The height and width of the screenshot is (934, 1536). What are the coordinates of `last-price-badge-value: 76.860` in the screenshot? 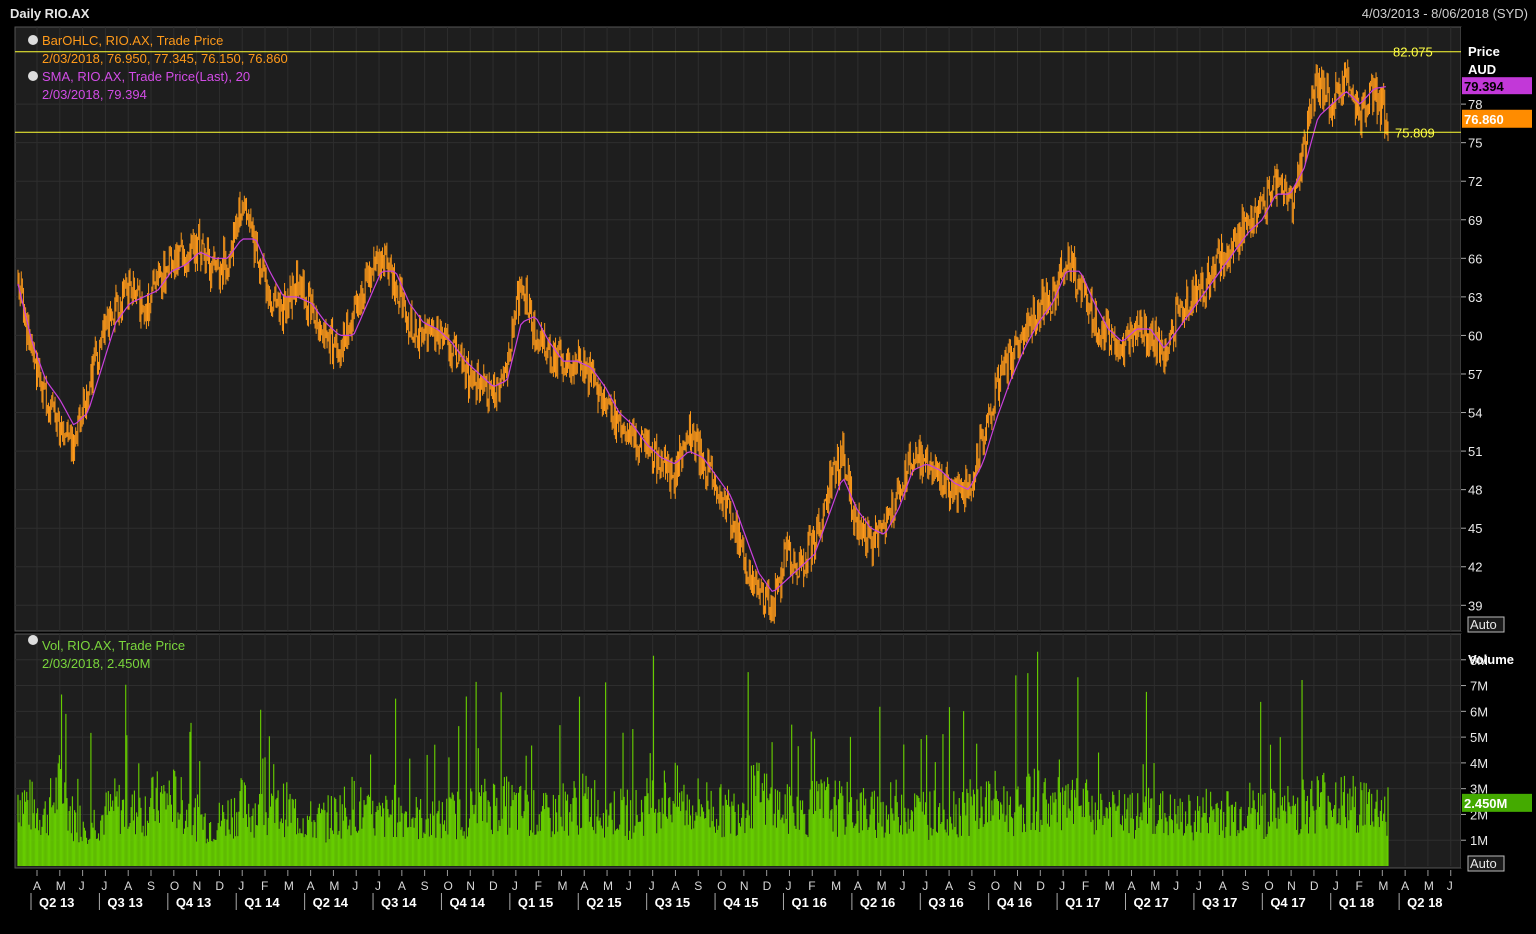 It's located at (1484, 119).